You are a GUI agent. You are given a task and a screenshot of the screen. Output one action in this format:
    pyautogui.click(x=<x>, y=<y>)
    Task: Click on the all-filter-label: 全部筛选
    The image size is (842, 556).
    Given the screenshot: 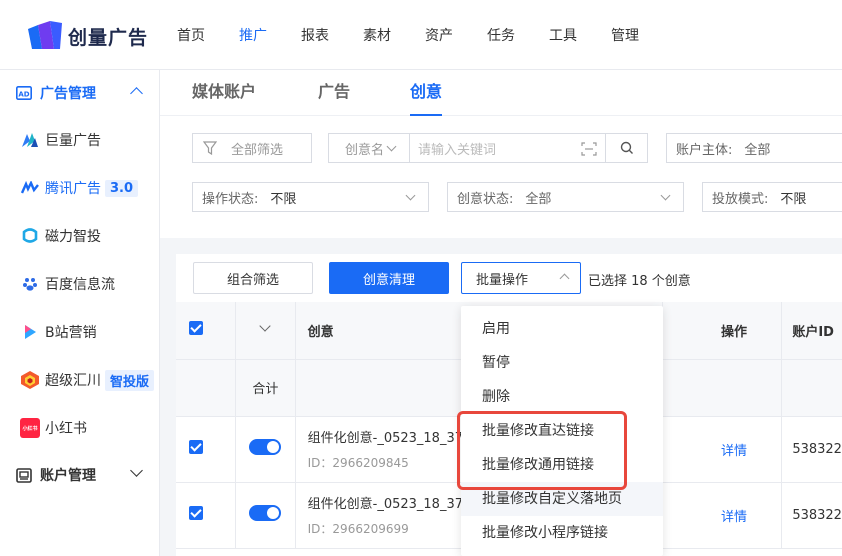 What is the action you would take?
    pyautogui.click(x=257, y=150)
    